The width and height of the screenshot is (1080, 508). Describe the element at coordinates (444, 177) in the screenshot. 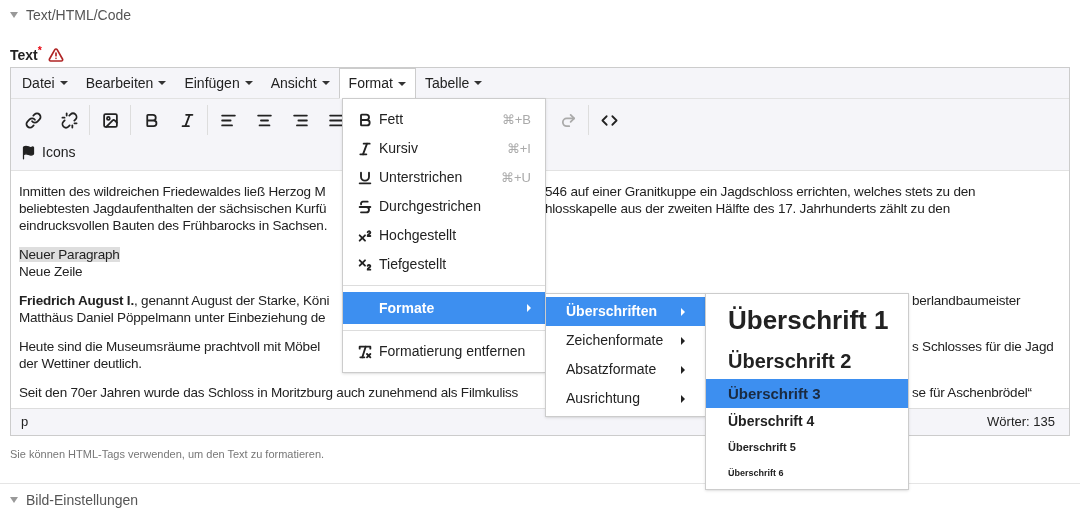

I see `menu-option: Unterstrichen ⌘+U` at that location.